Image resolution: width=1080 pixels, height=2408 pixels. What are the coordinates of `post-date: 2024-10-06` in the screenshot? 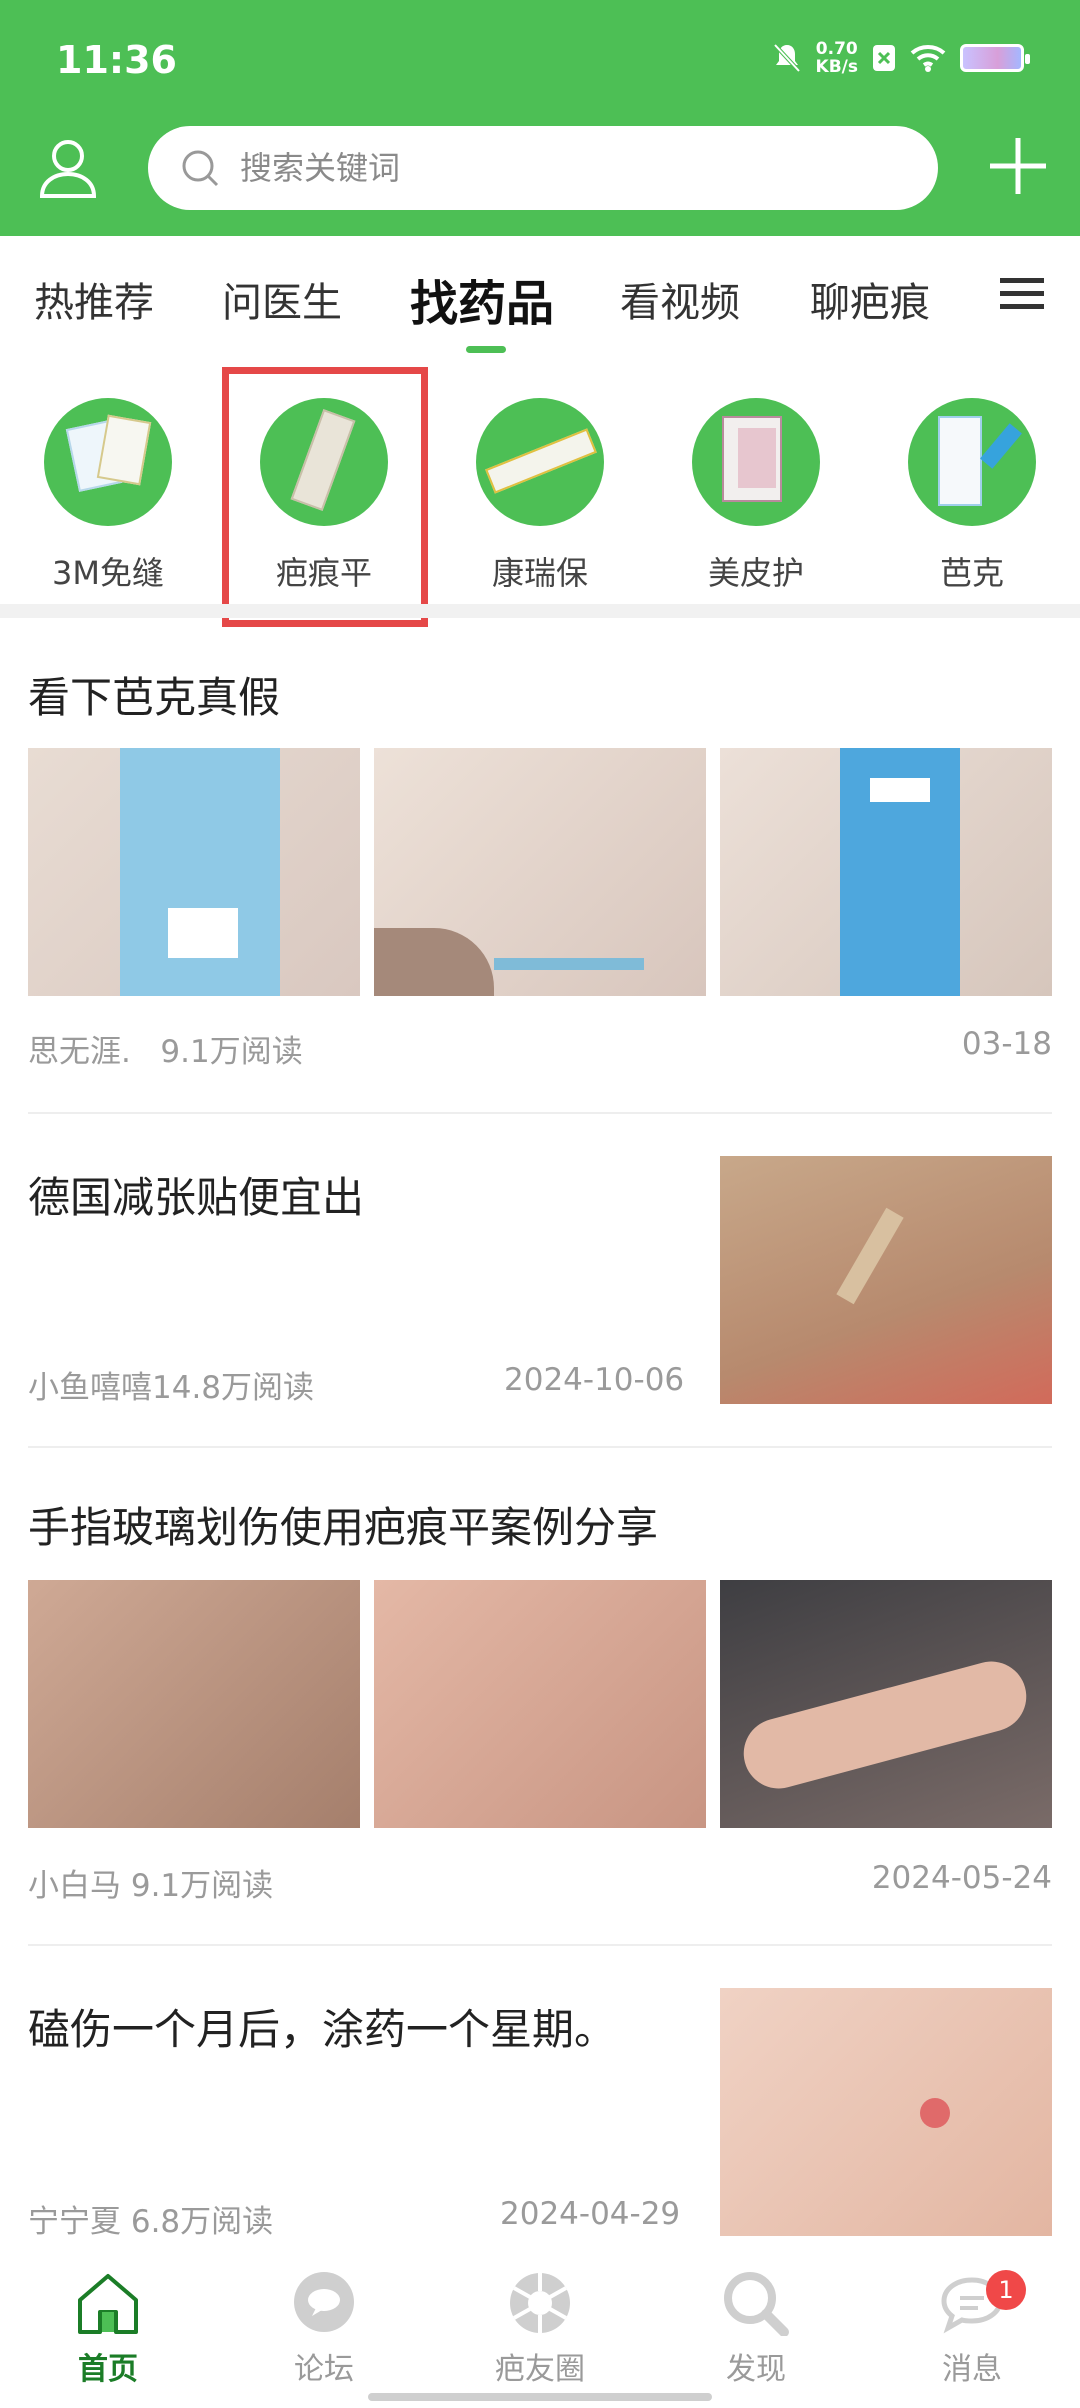 It's located at (594, 1380).